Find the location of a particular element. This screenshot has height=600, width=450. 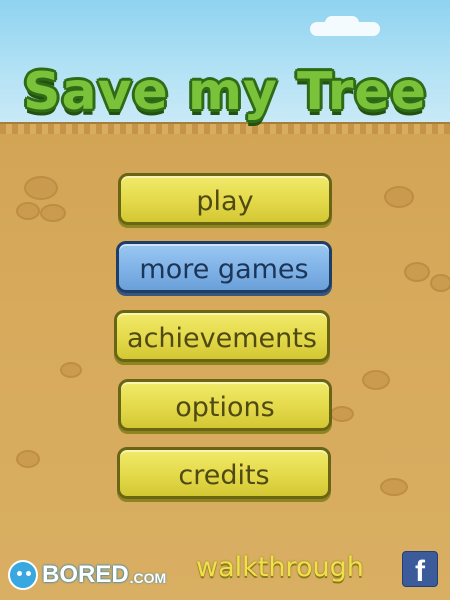

credits-button: credits is located at coordinates (224, 473).